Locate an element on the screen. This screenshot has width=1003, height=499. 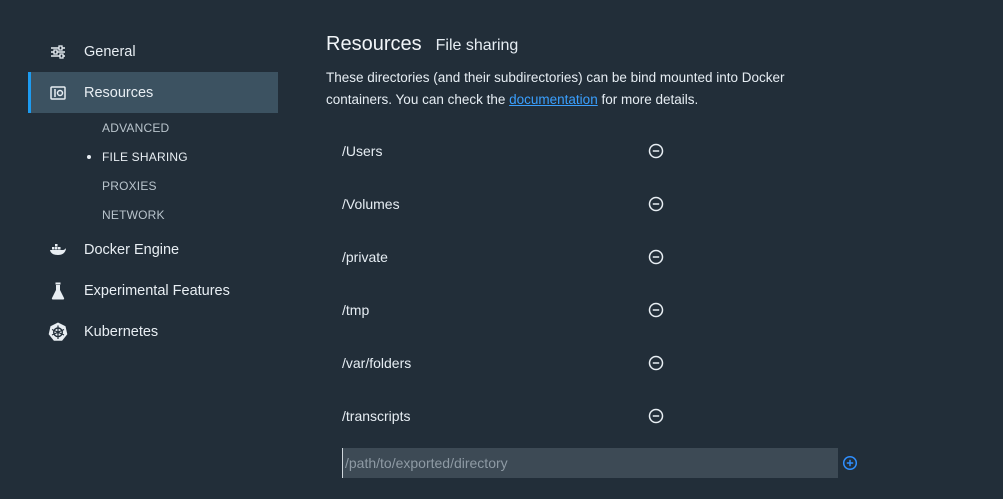
docker-whale-icon is located at coordinates (58, 250).